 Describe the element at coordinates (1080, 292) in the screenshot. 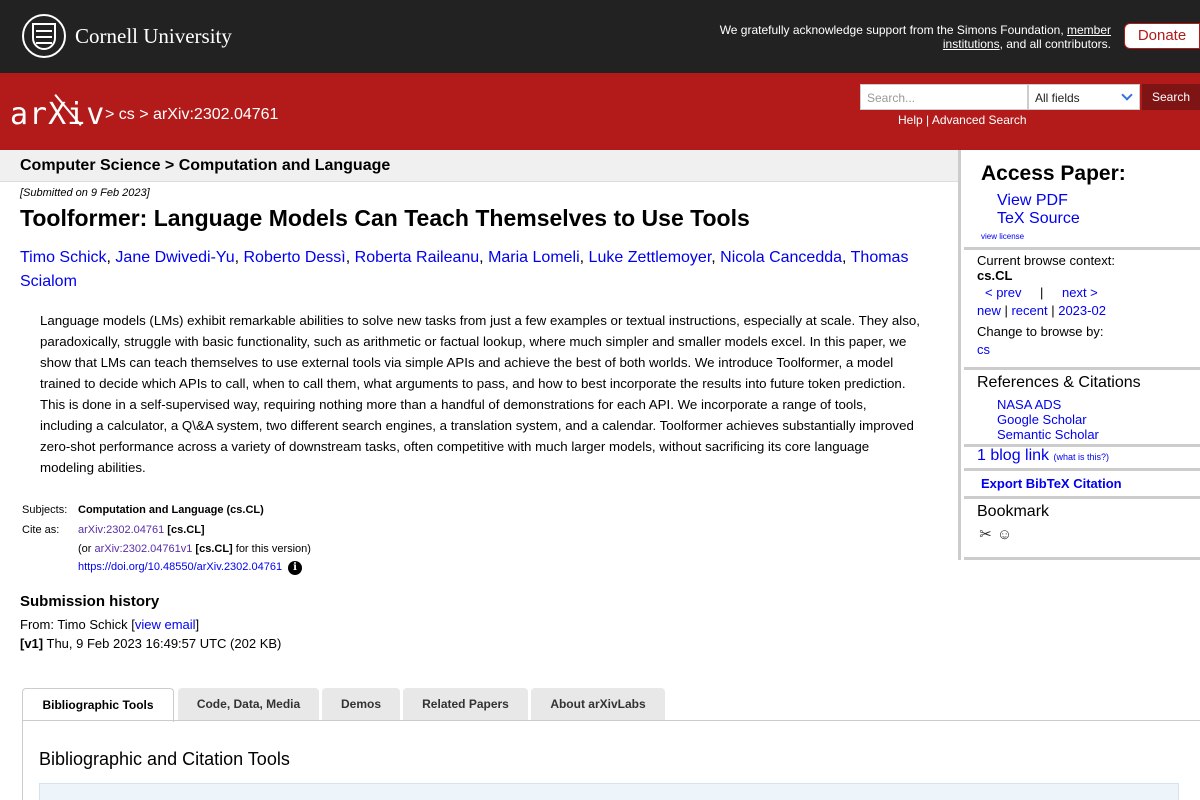

I see `next-link: next >` at that location.